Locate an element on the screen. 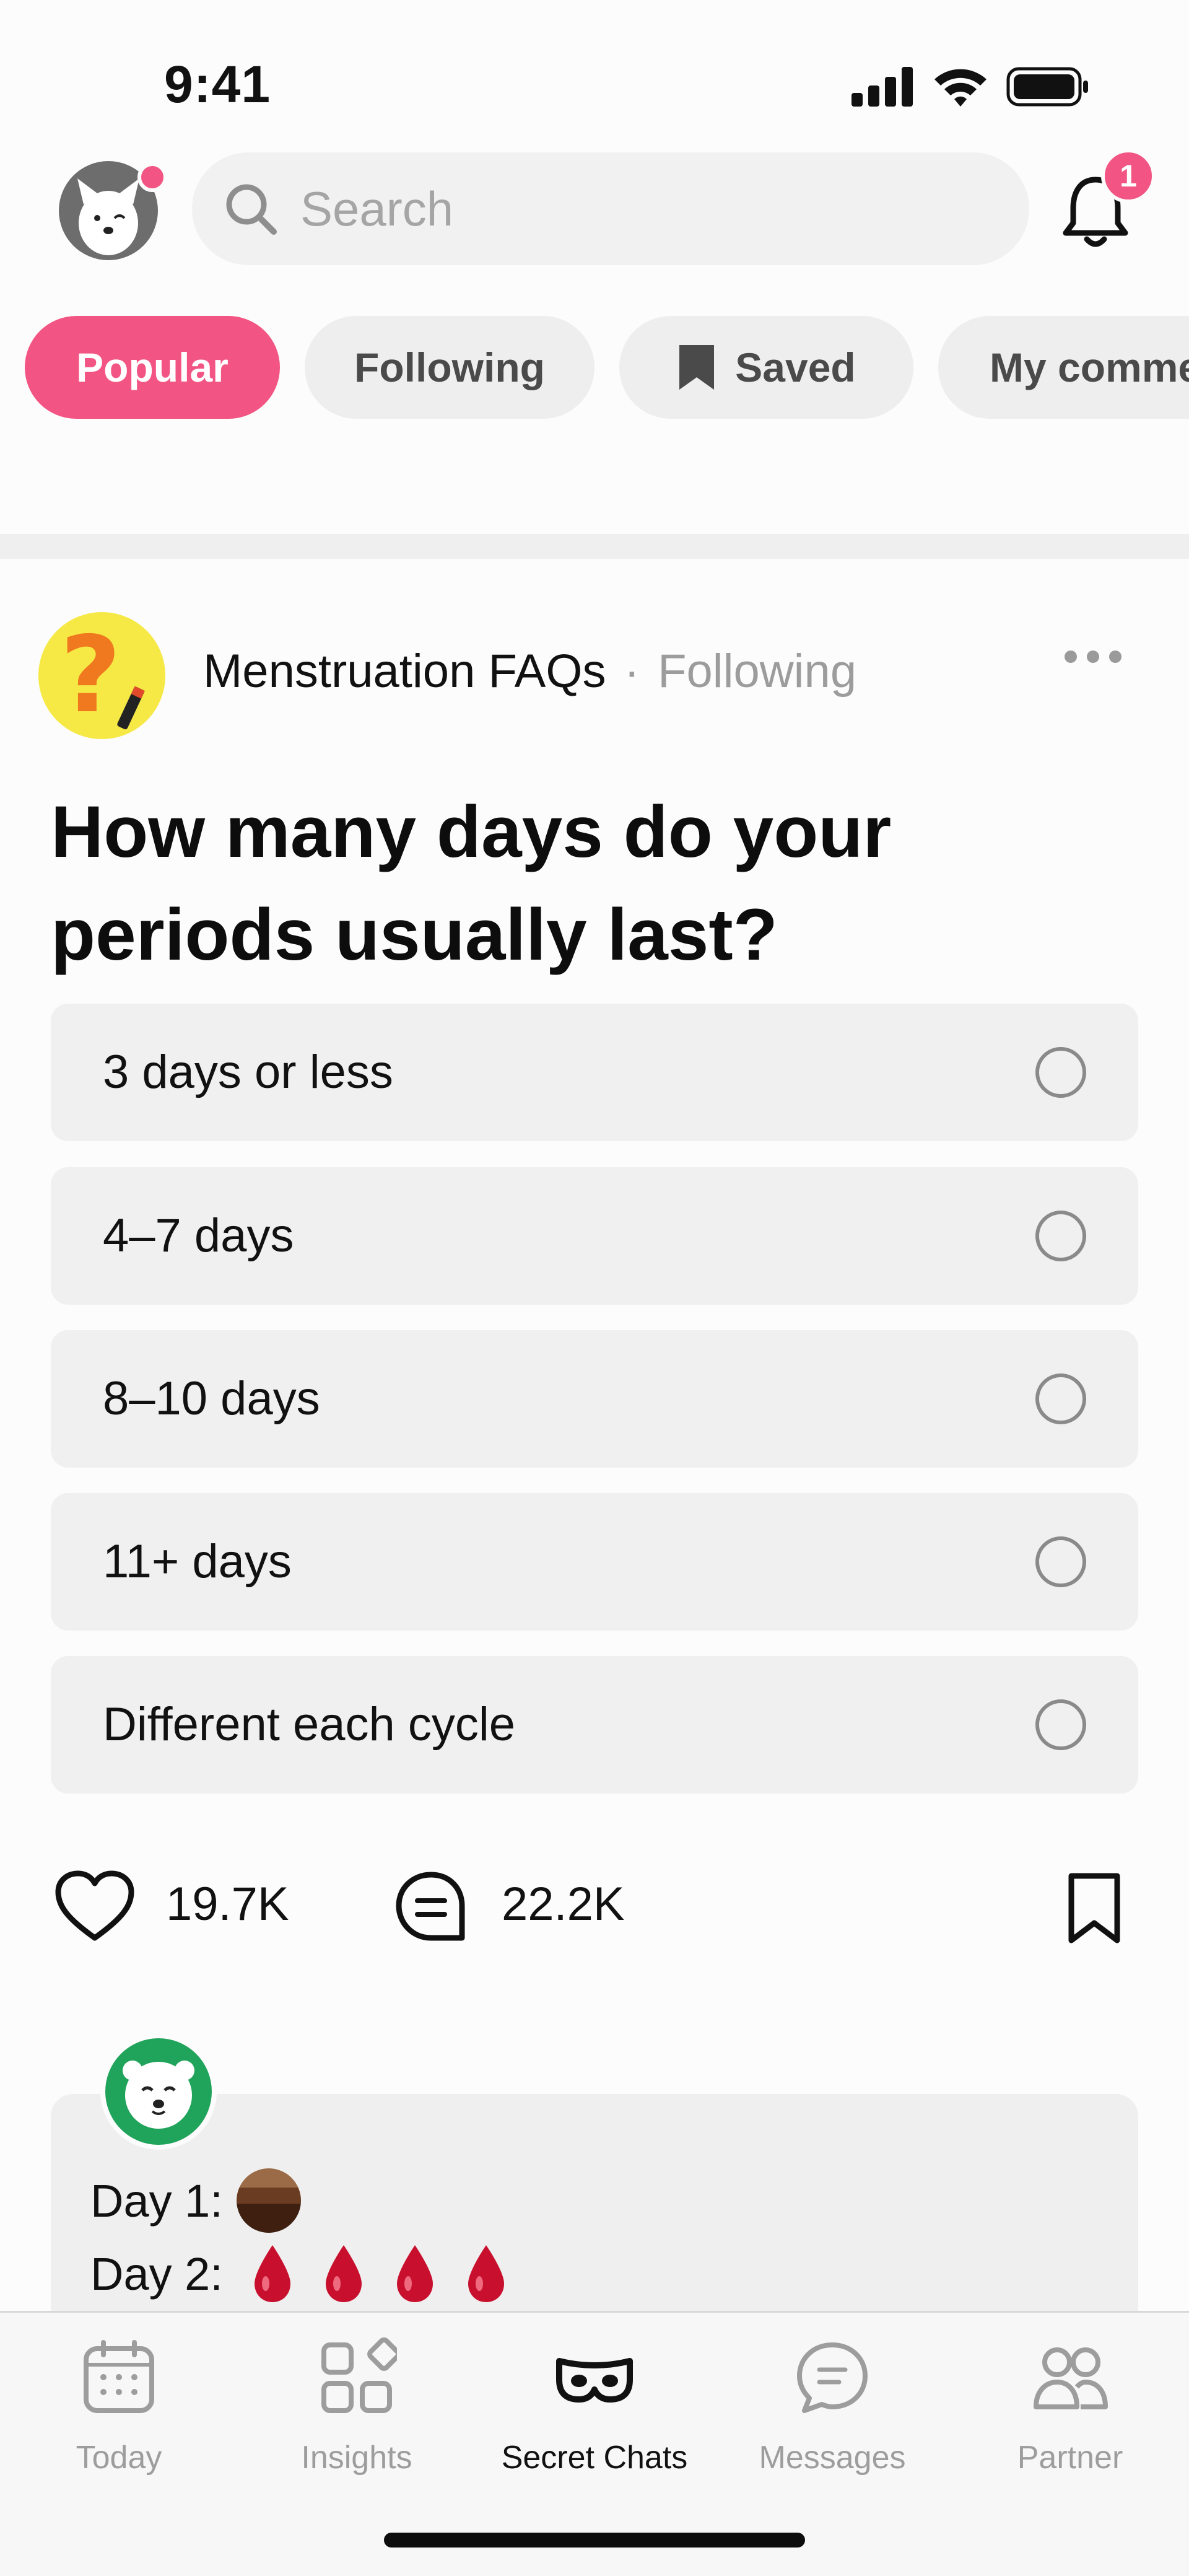 This screenshot has width=1189, height=2576. tab-today: Today is located at coordinates (119, 2411).